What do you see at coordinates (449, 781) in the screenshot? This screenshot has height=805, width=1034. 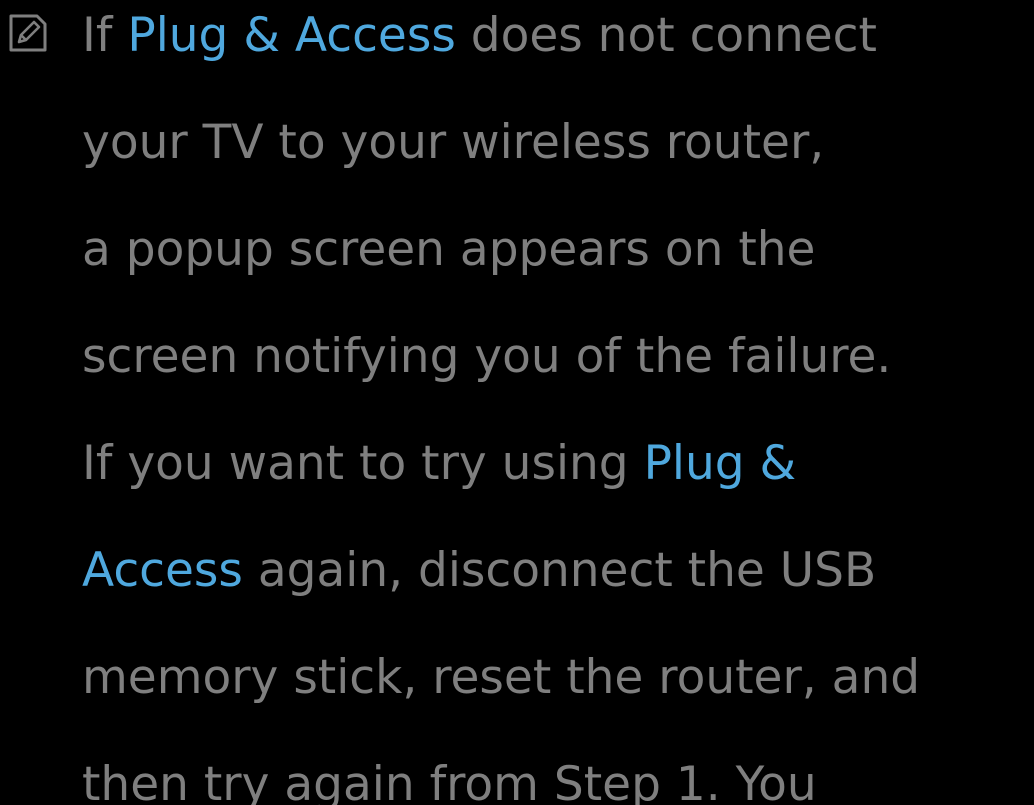 I see `text-segment: then try again from Step 1. You` at bounding box center [449, 781].